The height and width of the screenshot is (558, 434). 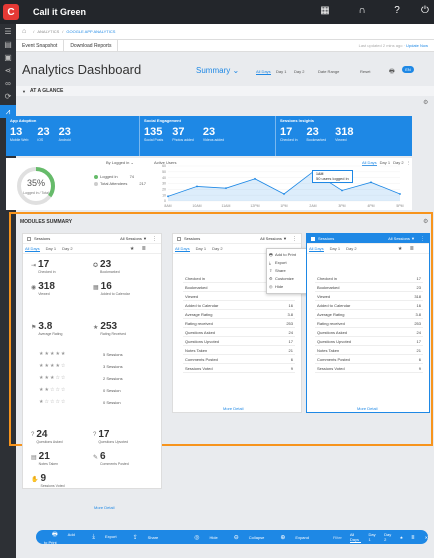 What do you see at coordinates (8, 84) in the screenshot?
I see `link-icon: ∞` at bounding box center [8, 84].